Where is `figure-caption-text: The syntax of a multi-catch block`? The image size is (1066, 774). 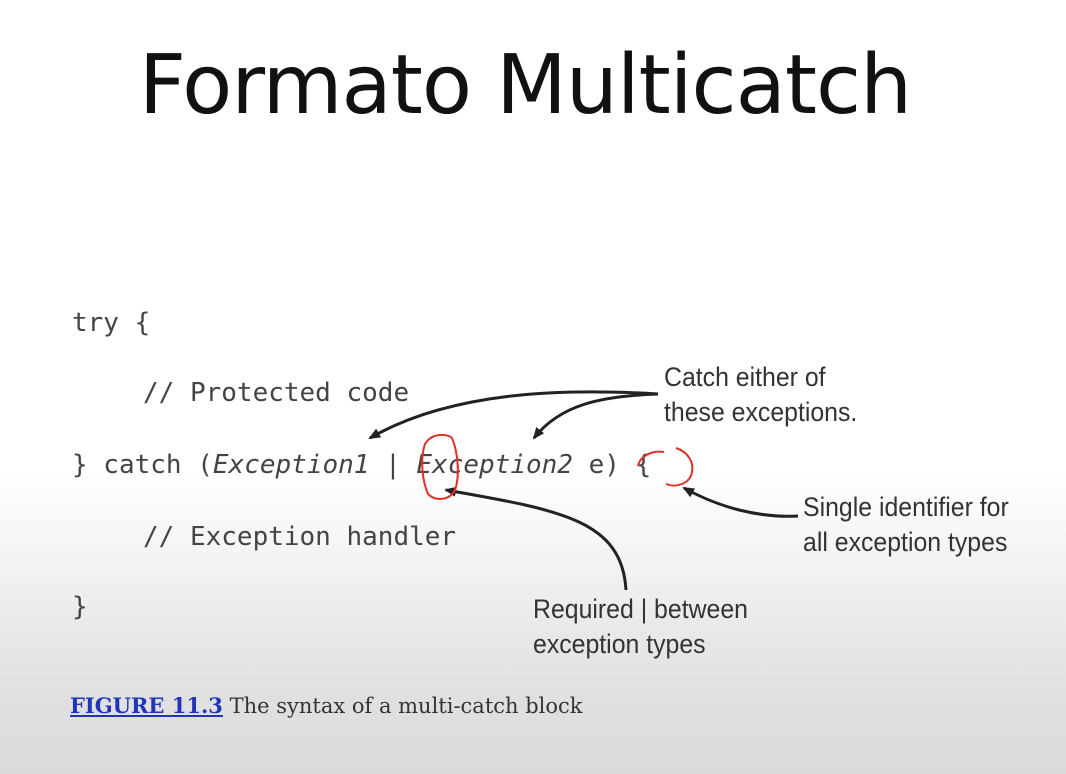 figure-caption-text: The syntax of a multi-catch block is located at coordinates (402, 706).